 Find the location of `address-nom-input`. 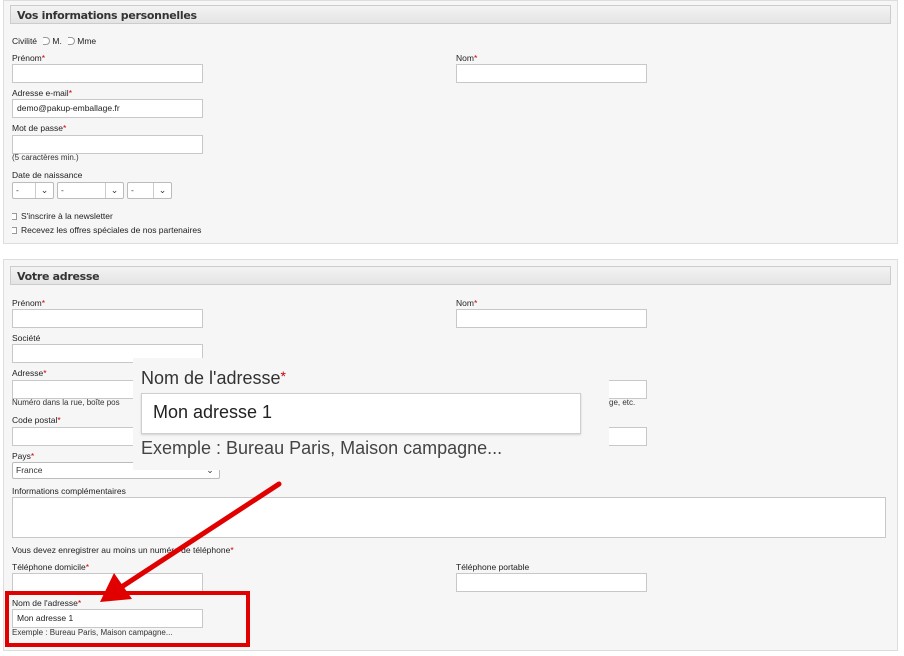

address-nom-input is located at coordinates (551, 318).